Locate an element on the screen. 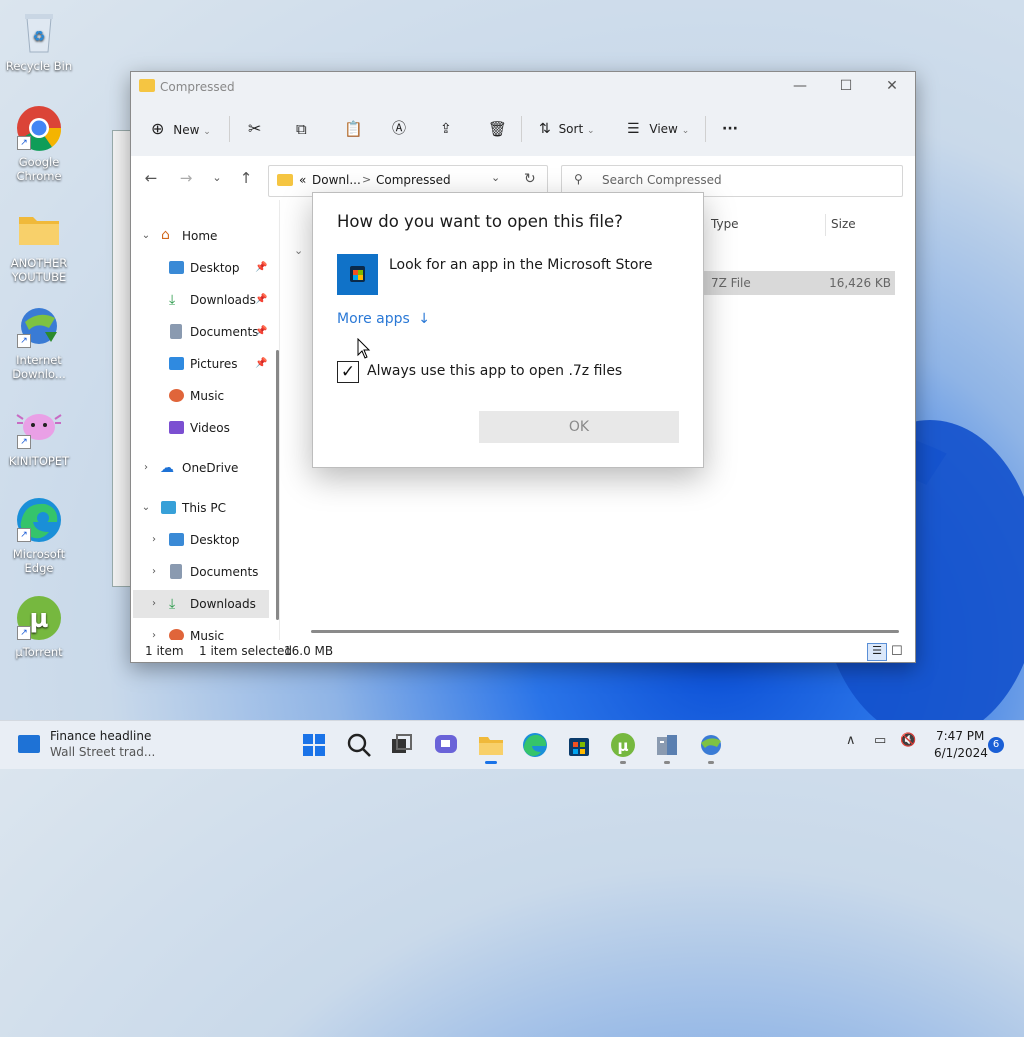  nav-item-pc-music: › Music is located at coordinates (201, 631).